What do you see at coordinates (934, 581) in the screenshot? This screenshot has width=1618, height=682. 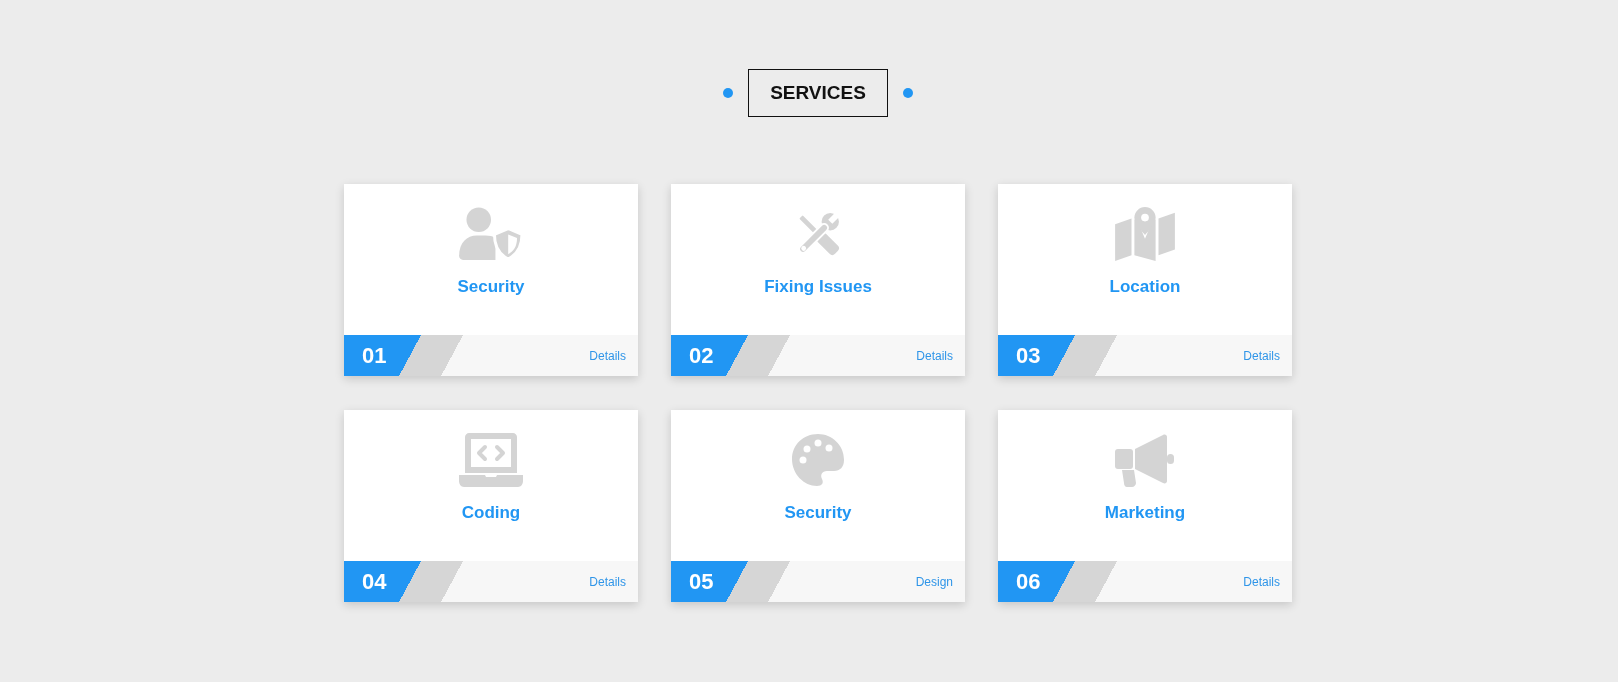 I see `details-link: Design` at bounding box center [934, 581].